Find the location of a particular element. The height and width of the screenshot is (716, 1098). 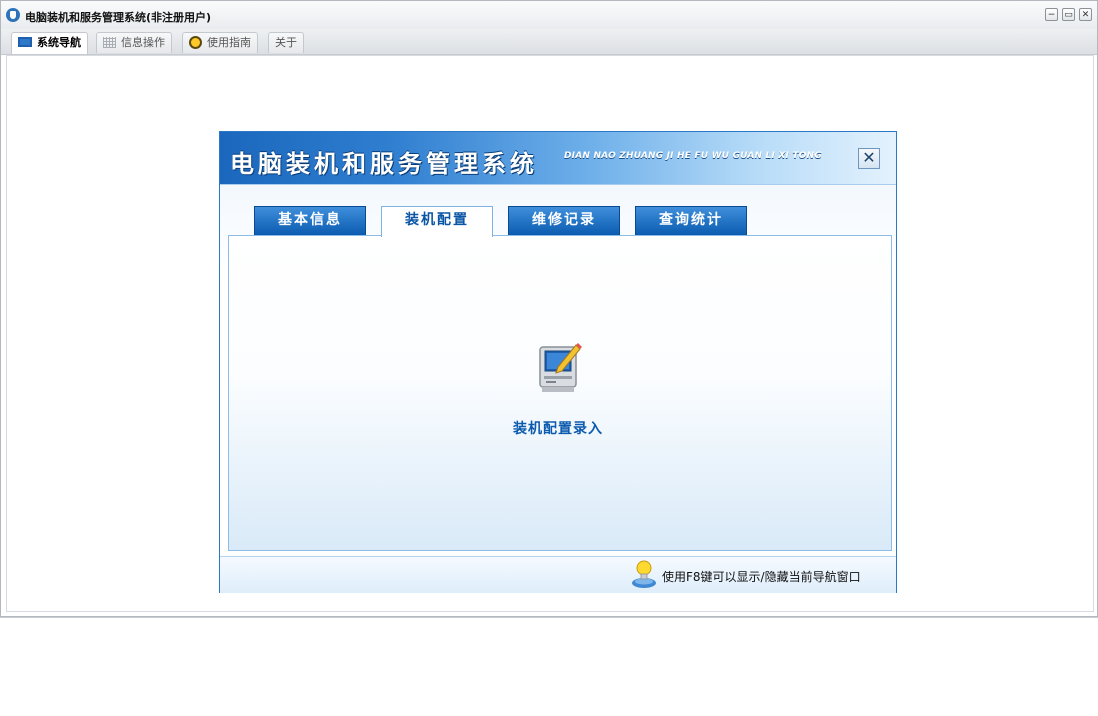

maximize-button: ▭ is located at coordinates (1068, 14).